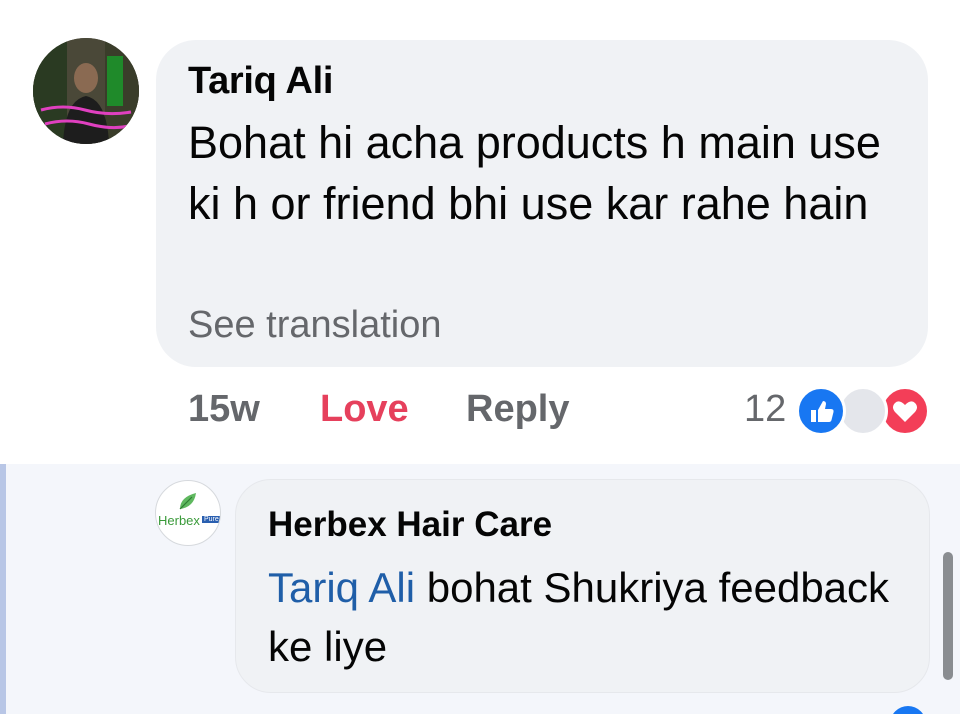 This screenshot has width=960, height=714. What do you see at coordinates (224, 409) in the screenshot?
I see `comment-timestamp: 15w` at bounding box center [224, 409].